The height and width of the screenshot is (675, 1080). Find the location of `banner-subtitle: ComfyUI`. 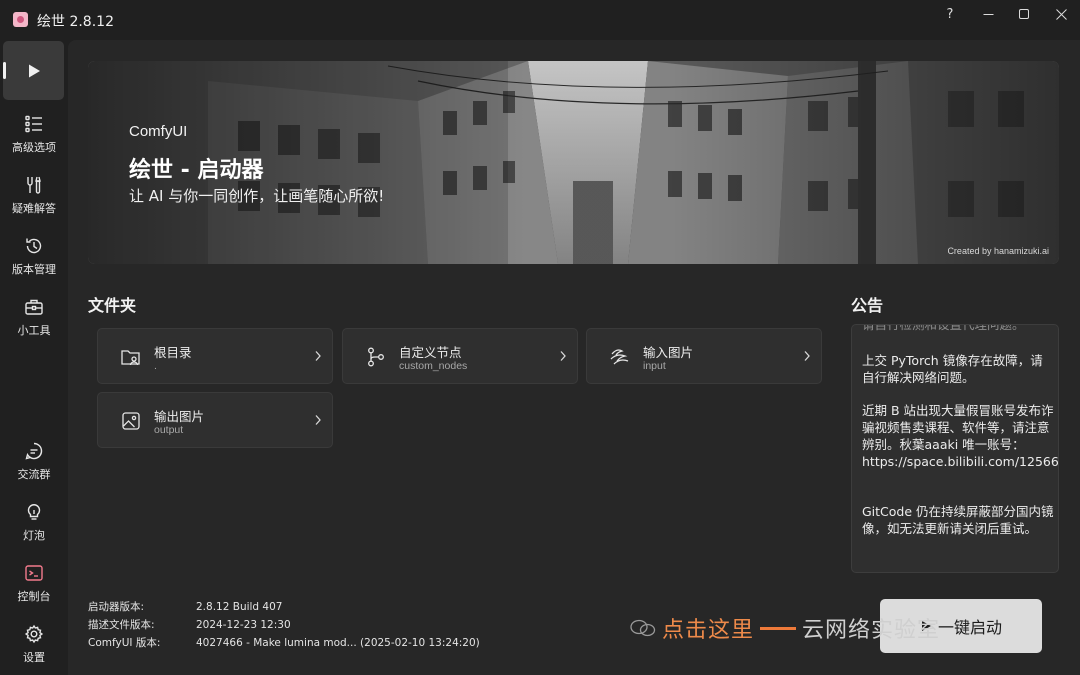

banner-subtitle: ComfyUI is located at coordinates (158, 131).